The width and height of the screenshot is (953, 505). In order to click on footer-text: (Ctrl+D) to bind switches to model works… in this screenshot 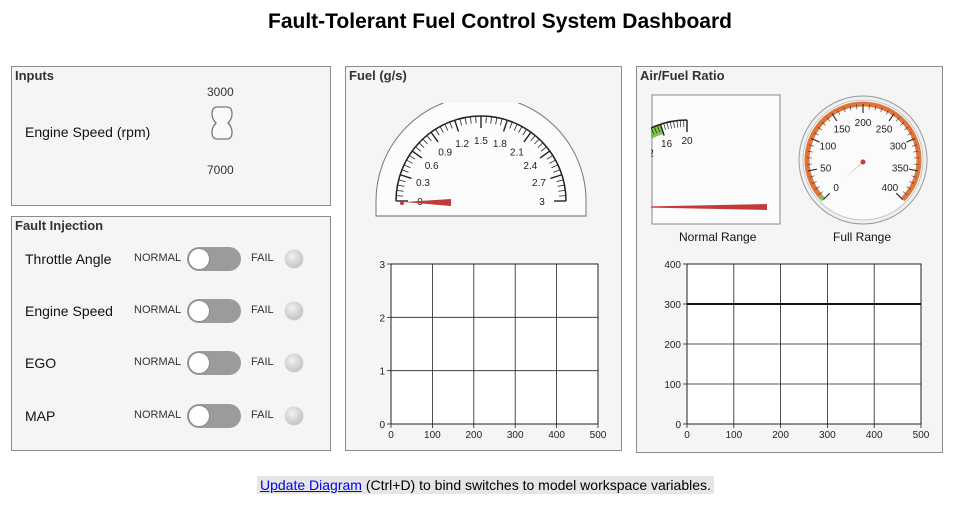, I will do `click(536, 485)`.